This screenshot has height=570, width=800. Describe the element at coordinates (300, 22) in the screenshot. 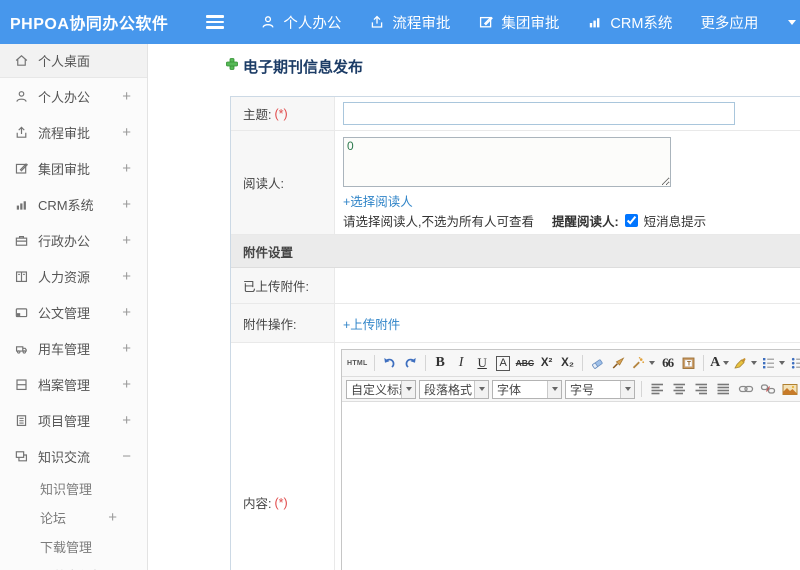

I see `nav-personal-office: 个人办公` at that location.